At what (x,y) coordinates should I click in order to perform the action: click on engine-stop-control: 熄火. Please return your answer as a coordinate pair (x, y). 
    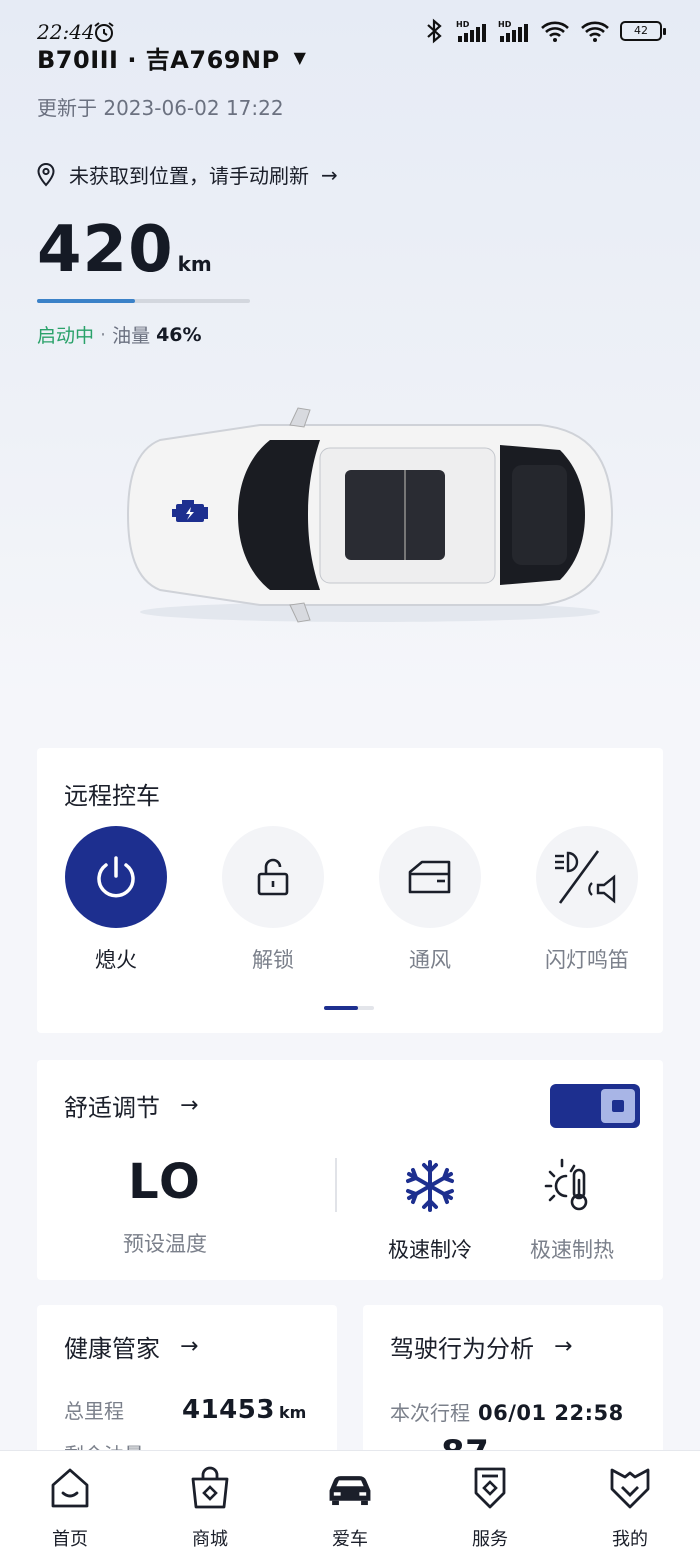
    Looking at the image, I should click on (116, 900).